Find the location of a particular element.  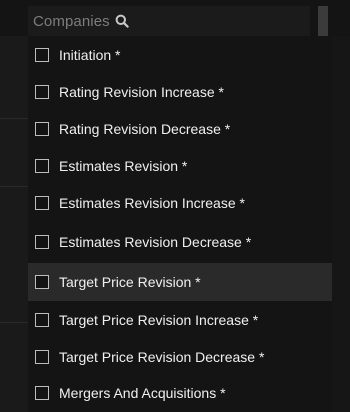

list-item-target-price-revision-increase: Target Price Revision Increase * is located at coordinates (180, 320).